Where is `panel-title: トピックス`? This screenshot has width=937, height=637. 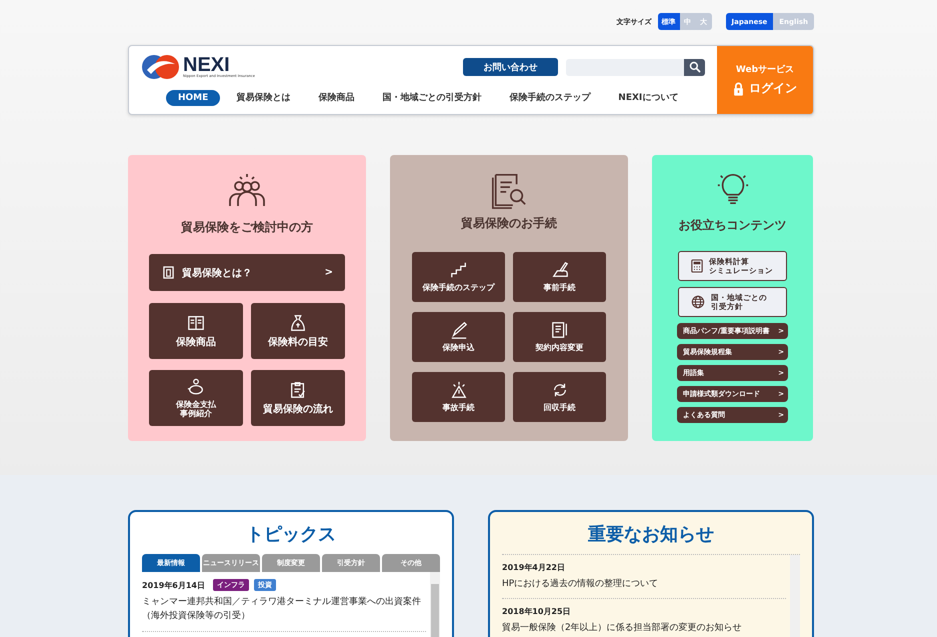 panel-title: トピックス is located at coordinates (291, 534).